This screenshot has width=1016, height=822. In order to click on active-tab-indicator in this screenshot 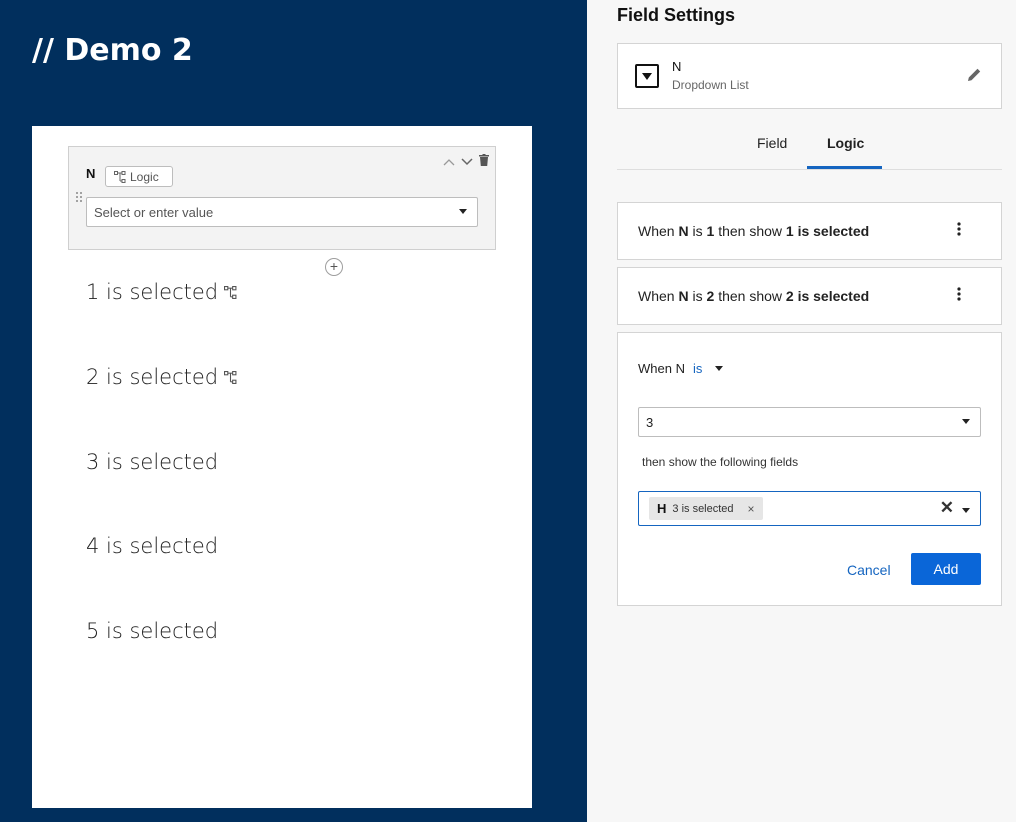, I will do `click(844, 167)`.